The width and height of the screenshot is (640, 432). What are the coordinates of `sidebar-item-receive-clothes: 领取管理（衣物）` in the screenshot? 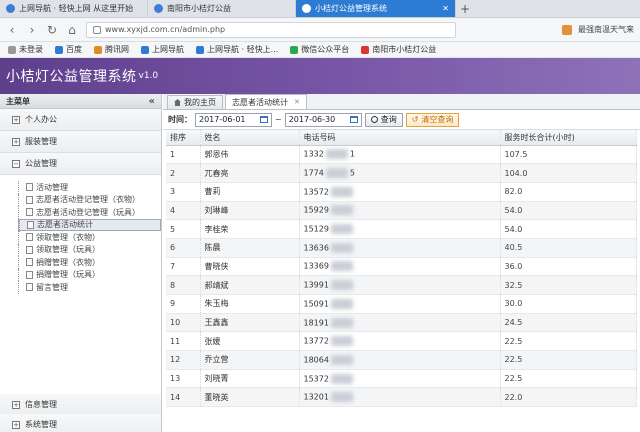 It's located at (89, 237).